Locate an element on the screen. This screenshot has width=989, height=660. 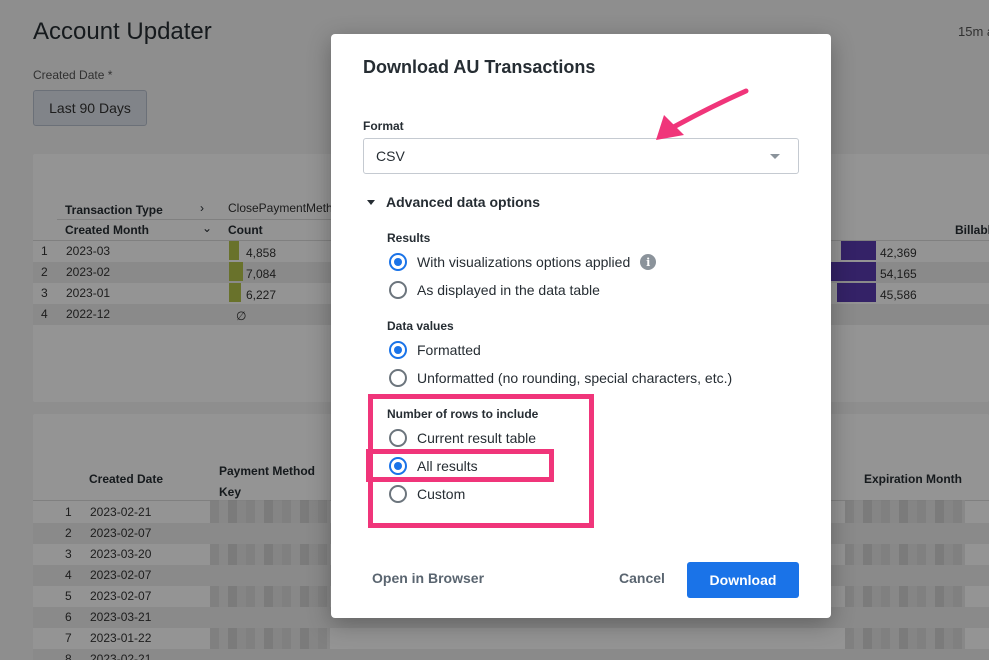
download-button: Download is located at coordinates (743, 580).